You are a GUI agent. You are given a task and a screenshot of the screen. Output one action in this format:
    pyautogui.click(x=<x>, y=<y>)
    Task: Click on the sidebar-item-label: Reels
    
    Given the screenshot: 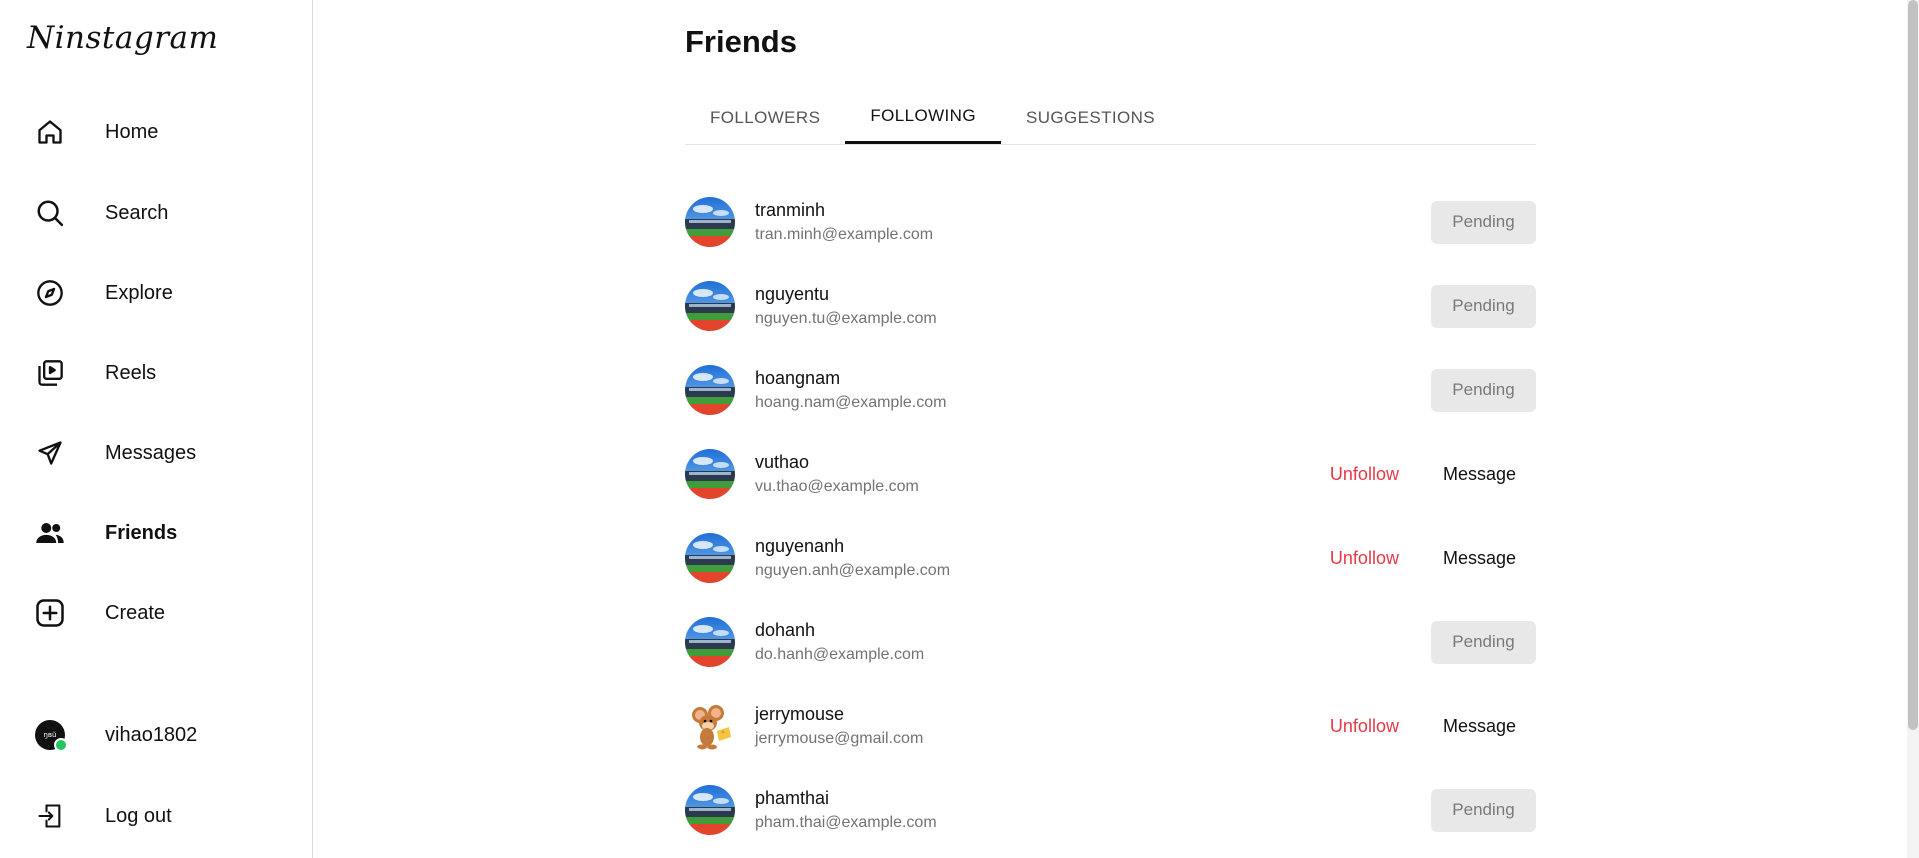 What is the action you would take?
    pyautogui.click(x=131, y=372)
    